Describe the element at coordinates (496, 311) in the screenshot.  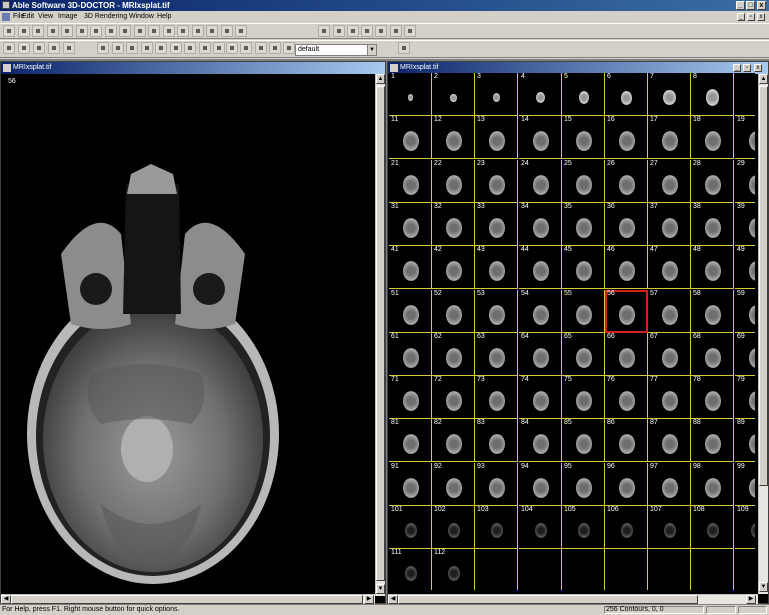
I see `slice-thumbnail: 53` at that location.